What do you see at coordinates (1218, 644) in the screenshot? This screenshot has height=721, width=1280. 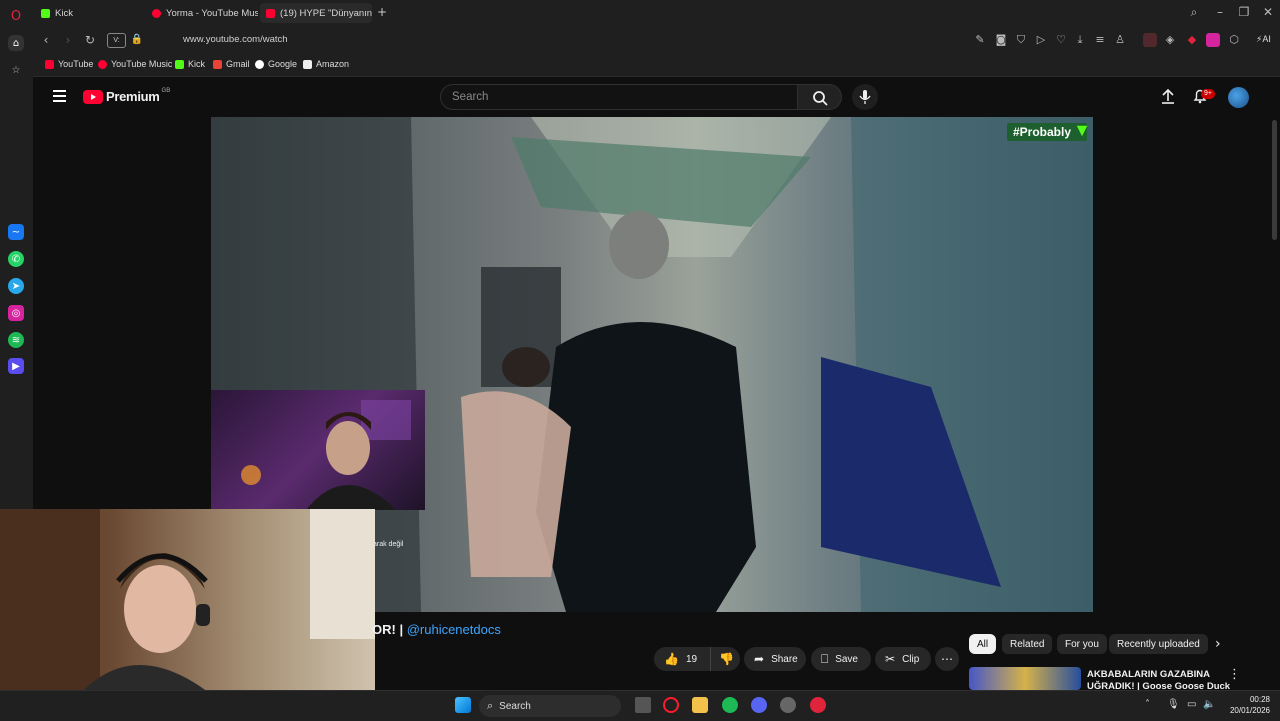 I see `chevron-right-icon: ›` at bounding box center [1218, 644].